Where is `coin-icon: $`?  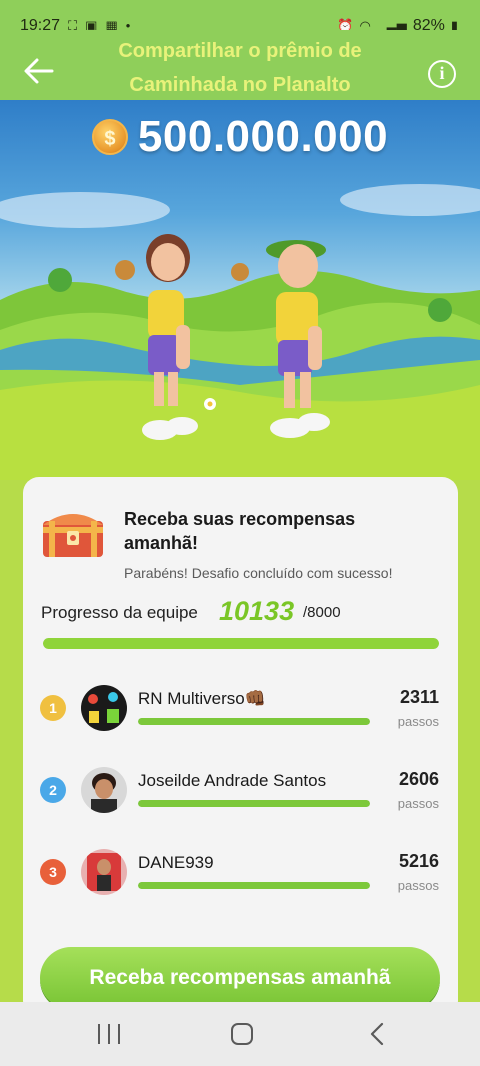 coin-icon: $ is located at coordinates (109, 137).